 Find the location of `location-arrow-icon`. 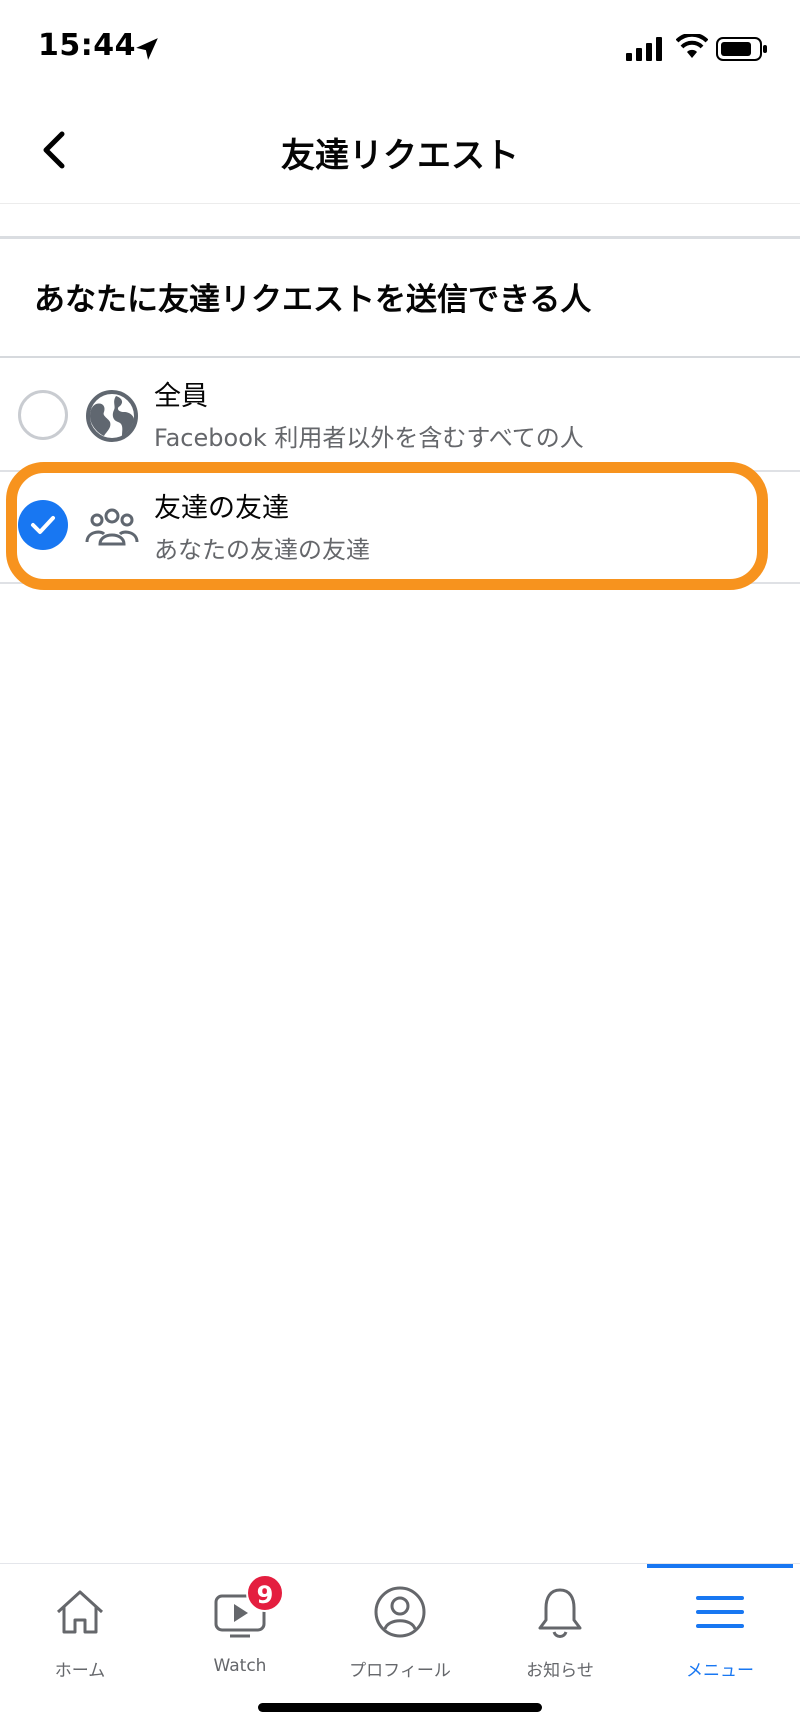

location-arrow-icon is located at coordinates (147, 49).